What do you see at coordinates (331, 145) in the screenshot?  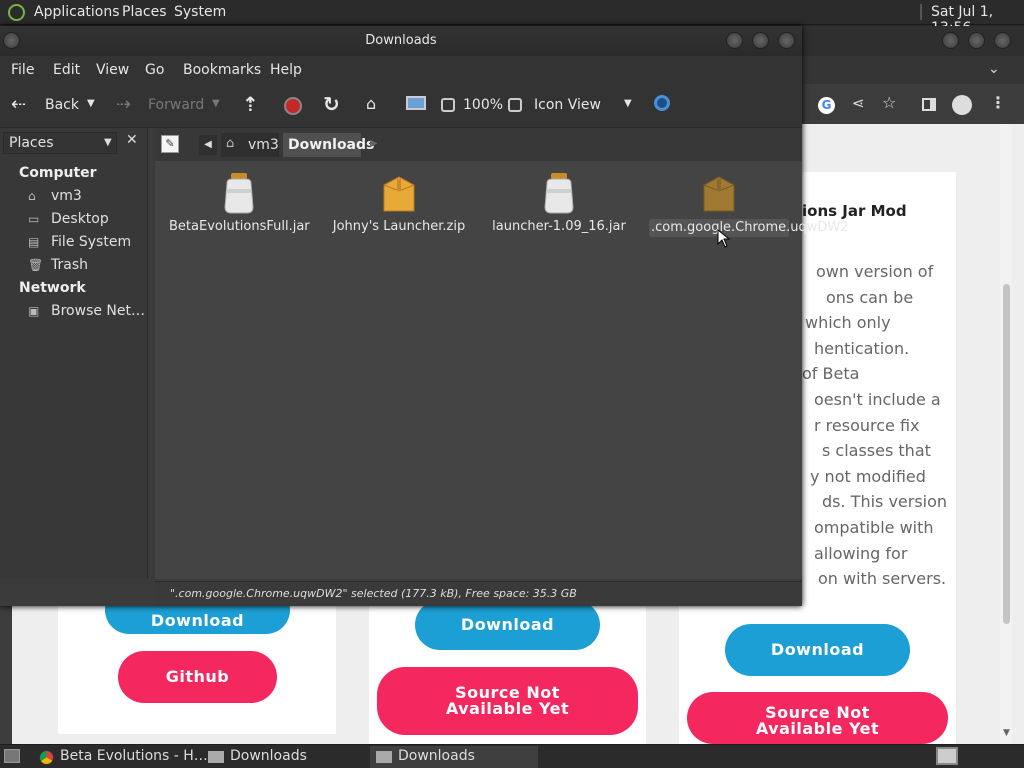 I see `path-segment-label: Downloads` at bounding box center [331, 145].